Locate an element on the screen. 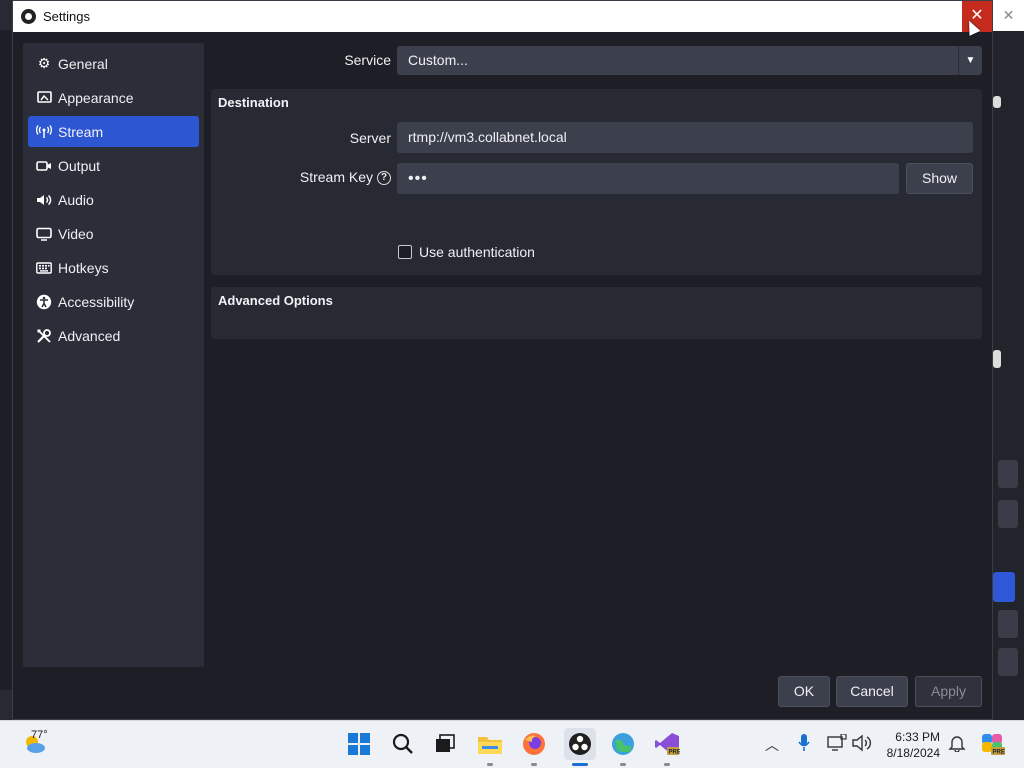 The image size is (1024, 768). copilot-icon: PRE is located at coordinates (993, 745).